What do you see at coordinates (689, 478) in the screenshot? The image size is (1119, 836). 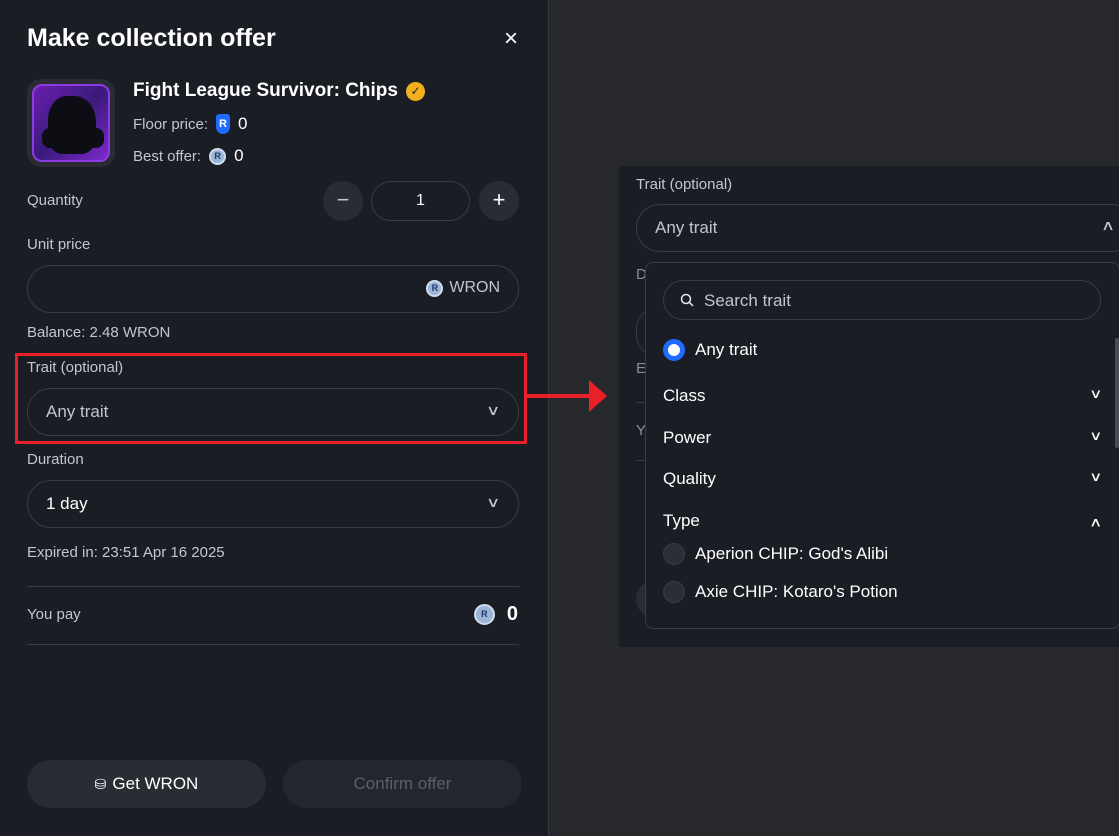 I see `trait-group-label: Quality` at bounding box center [689, 478].